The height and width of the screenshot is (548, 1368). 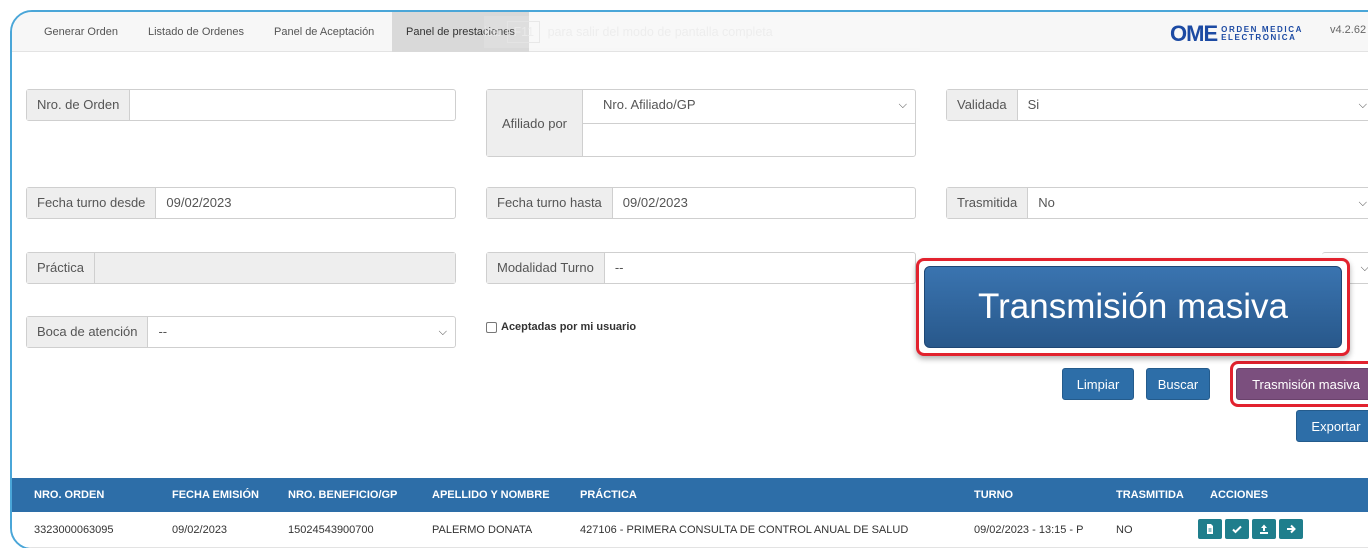 I want to click on aceptadas-checkbox-row: Aceptadas por mi usuario, so click(x=561, y=327).